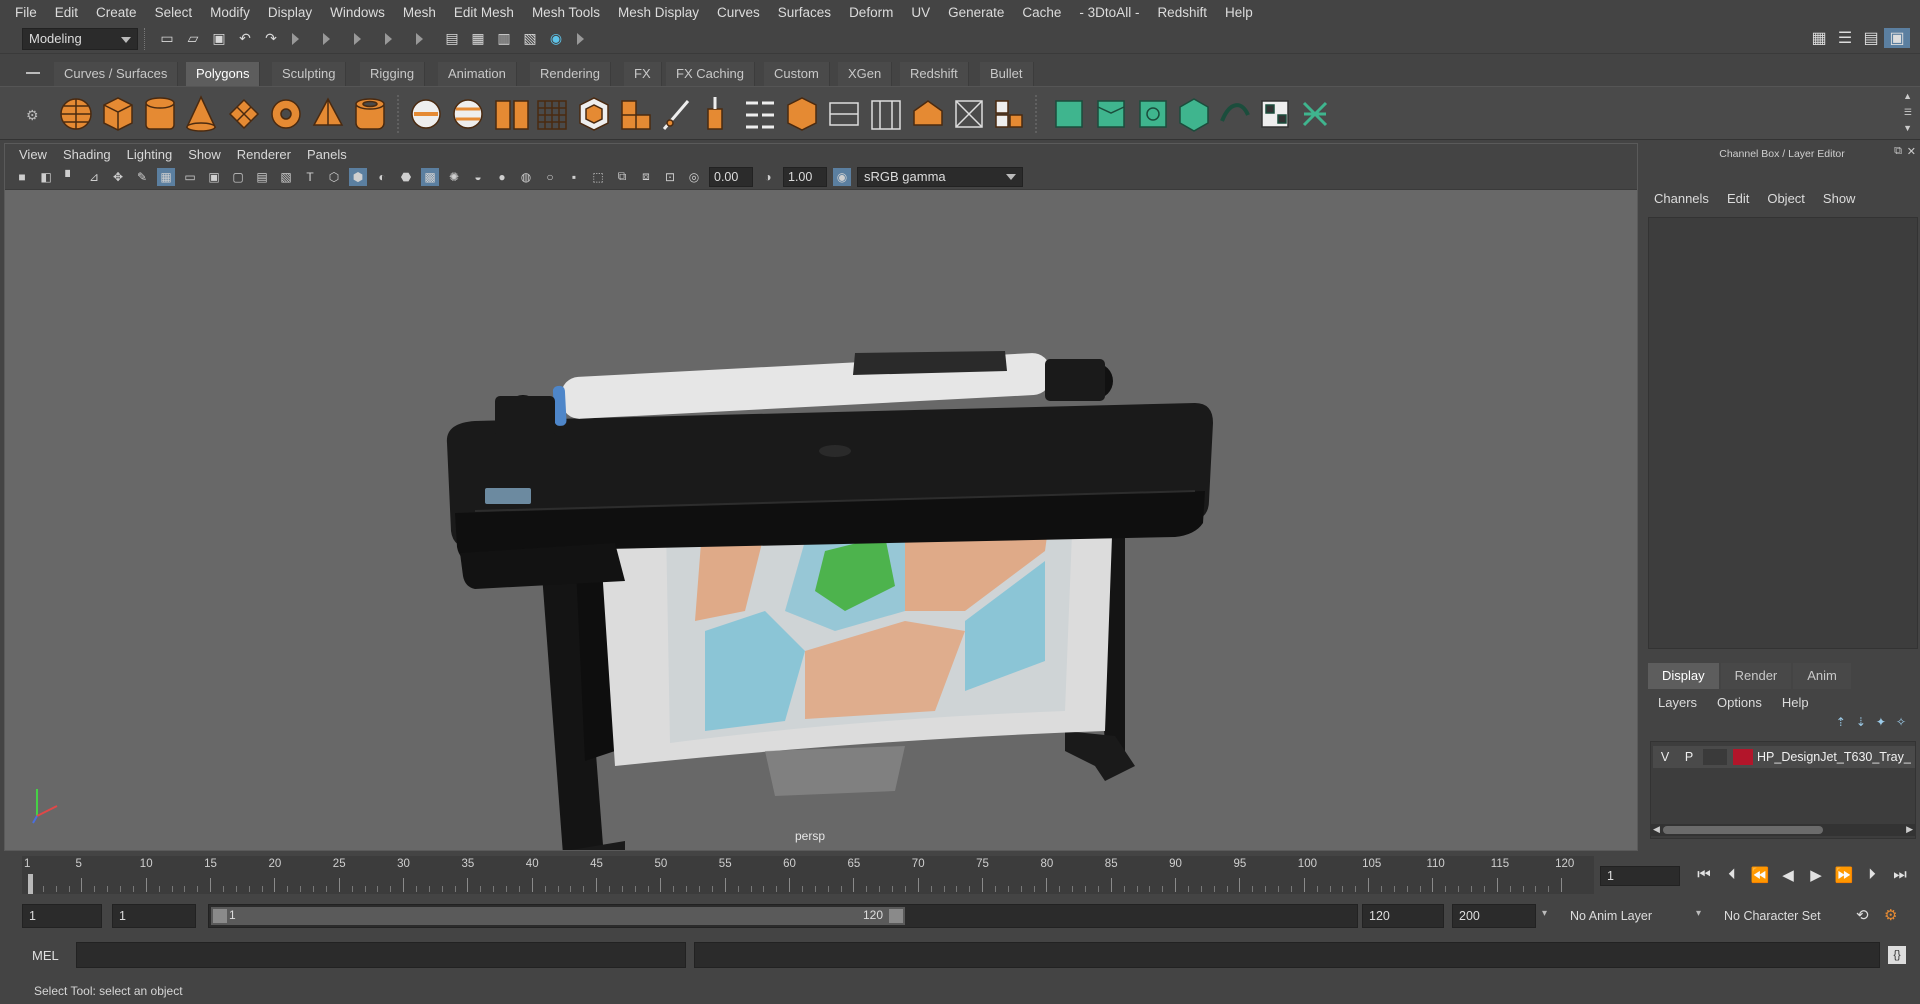 The image size is (1920, 1004). I want to click on le-menu-layers: Layers, so click(1677, 702).